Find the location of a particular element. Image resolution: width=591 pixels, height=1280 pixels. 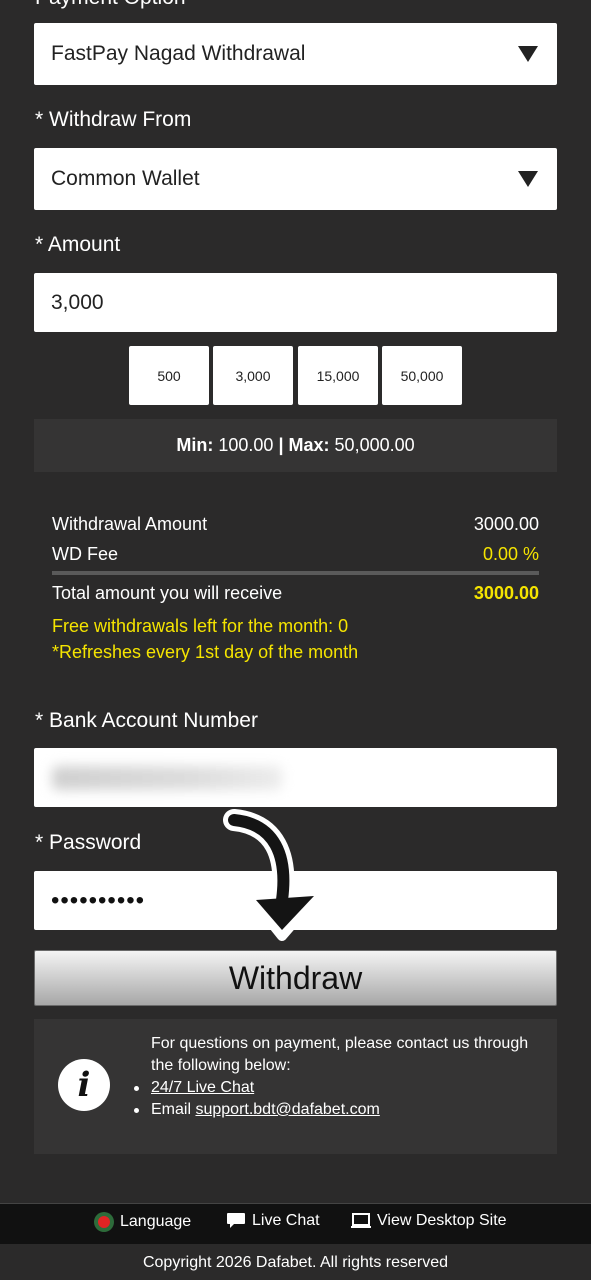

refresh-note: *Refreshes every 1st day of the month is located at coordinates (205, 652).